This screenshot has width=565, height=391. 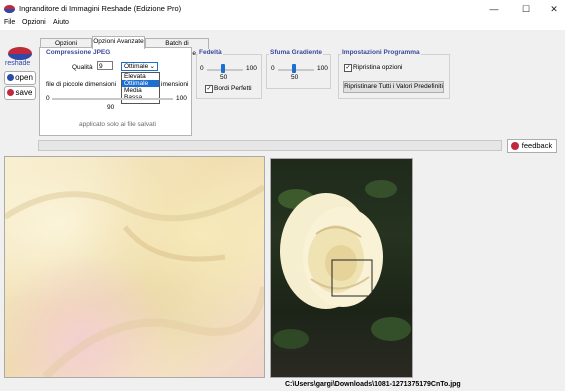 What do you see at coordinates (296, 52) in the screenshot?
I see `blur-title: Sfuma Gradiente` at bounding box center [296, 52].